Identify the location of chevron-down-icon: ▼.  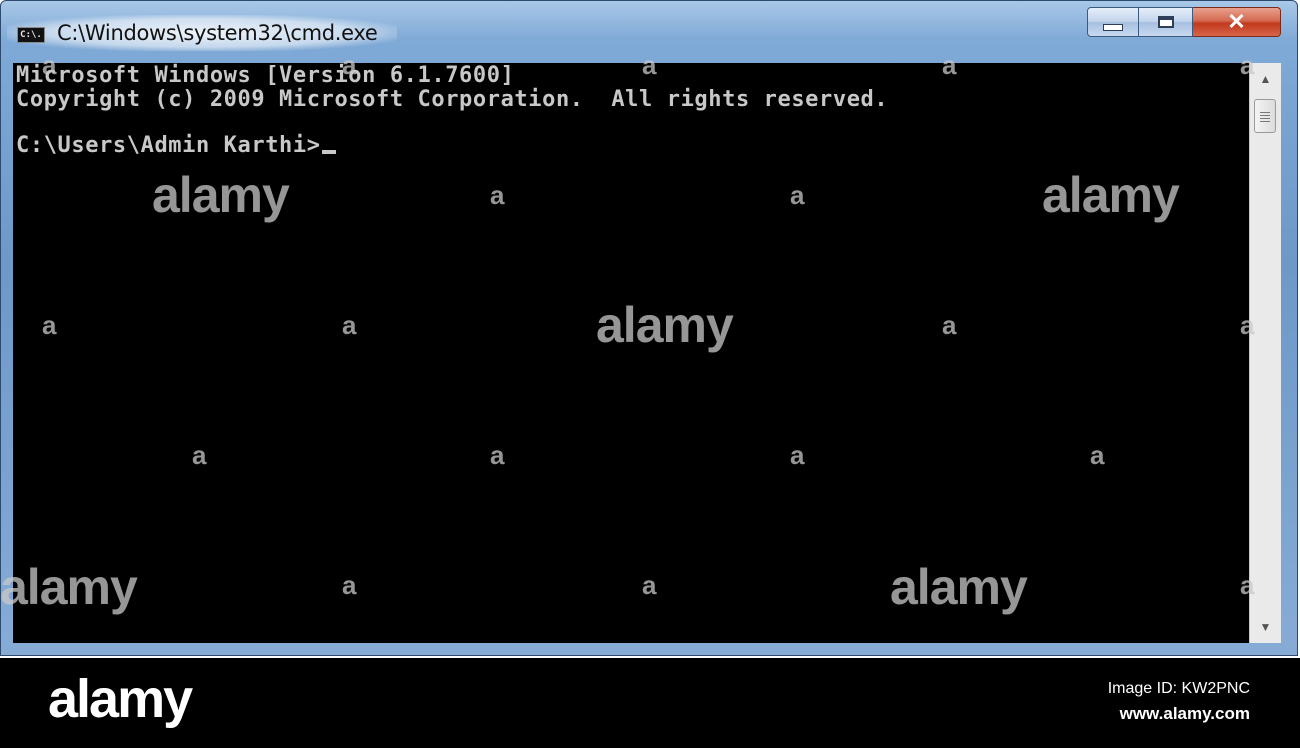
(1265, 627).